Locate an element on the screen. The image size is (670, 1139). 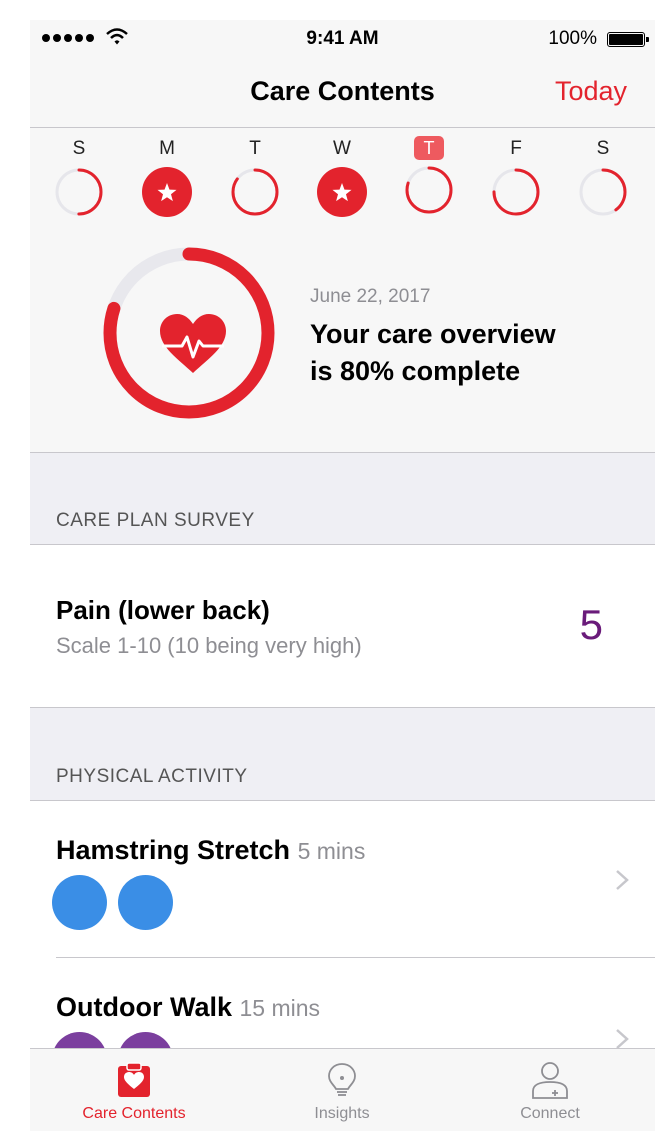
day-0: S is located at coordinates (79, 177).